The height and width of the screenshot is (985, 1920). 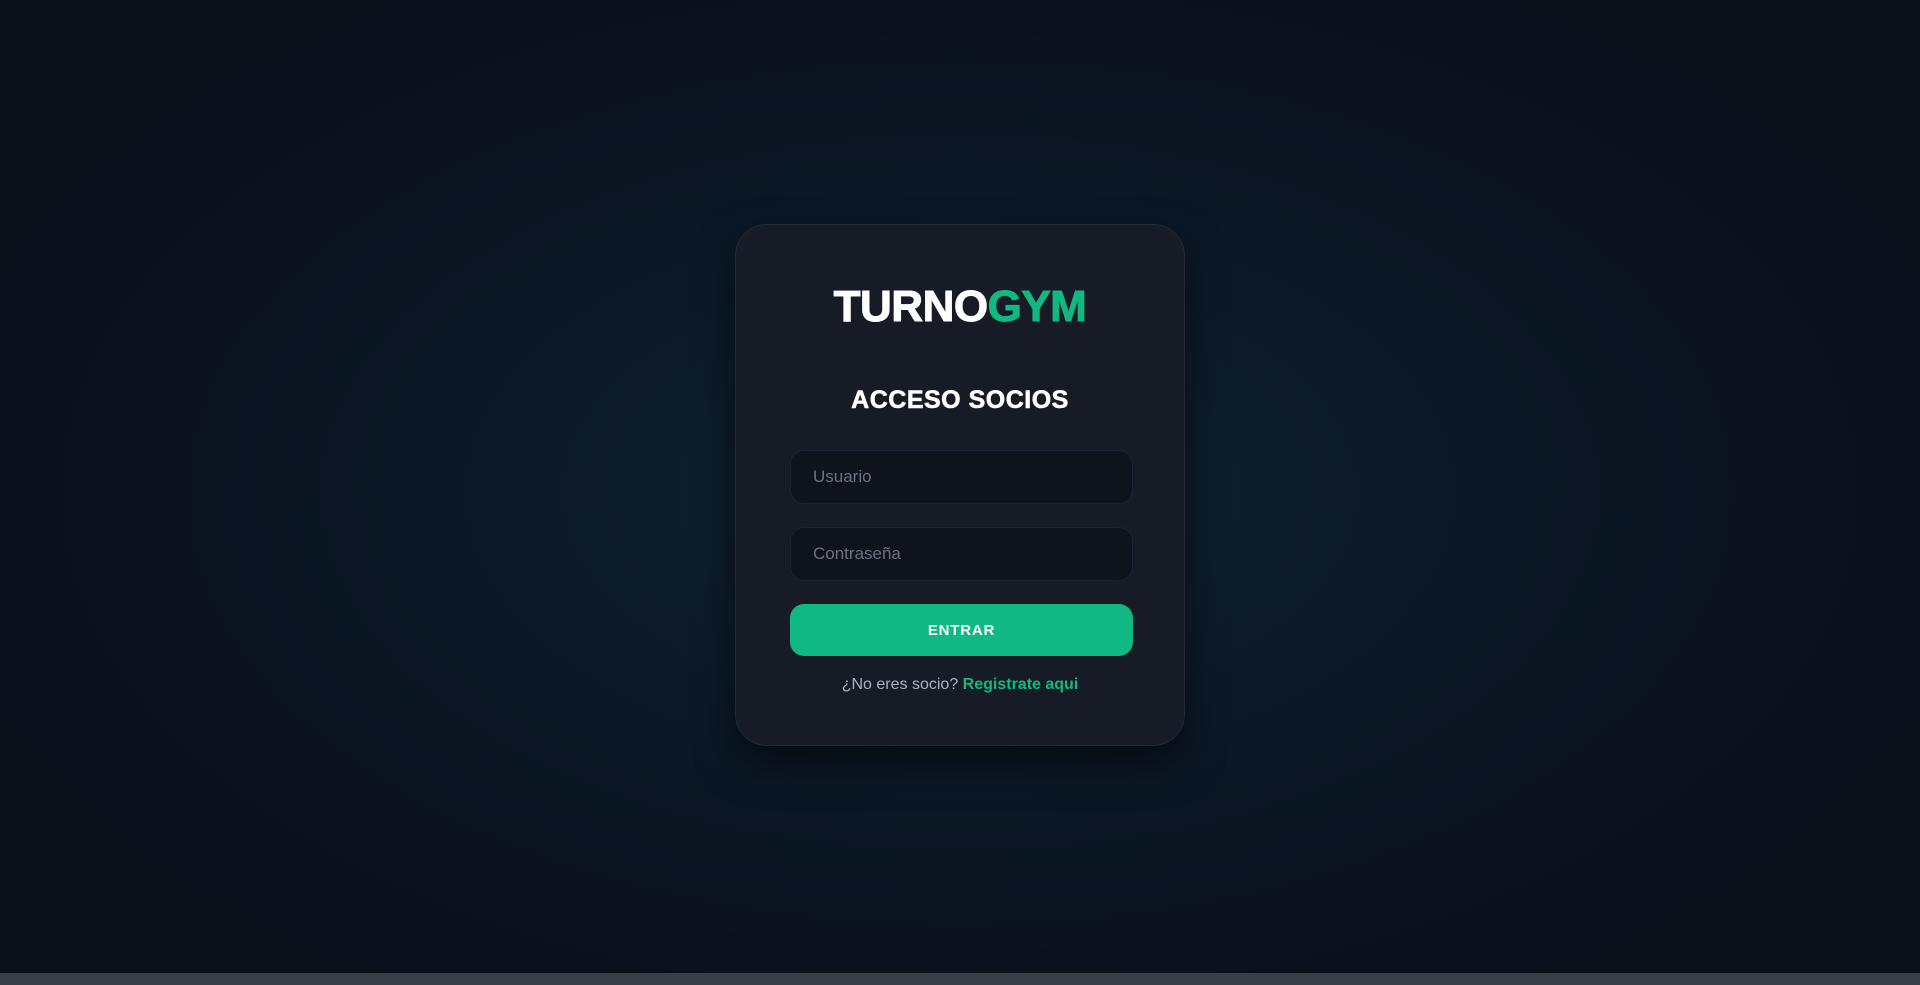 I want to click on register-link: Registrate aqui, so click(x=1021, y=684).